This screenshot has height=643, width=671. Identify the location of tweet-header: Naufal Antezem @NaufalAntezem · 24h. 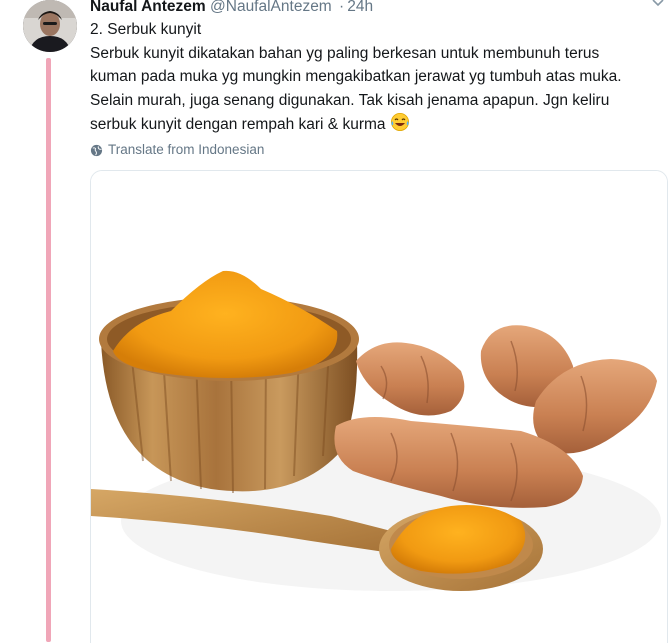
(231, 8).